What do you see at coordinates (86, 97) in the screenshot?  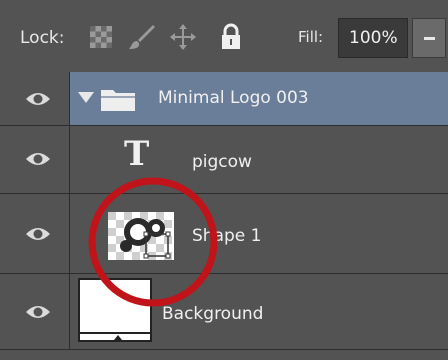 I see `expand-triangle-icon` at bounding box center [86, 97].